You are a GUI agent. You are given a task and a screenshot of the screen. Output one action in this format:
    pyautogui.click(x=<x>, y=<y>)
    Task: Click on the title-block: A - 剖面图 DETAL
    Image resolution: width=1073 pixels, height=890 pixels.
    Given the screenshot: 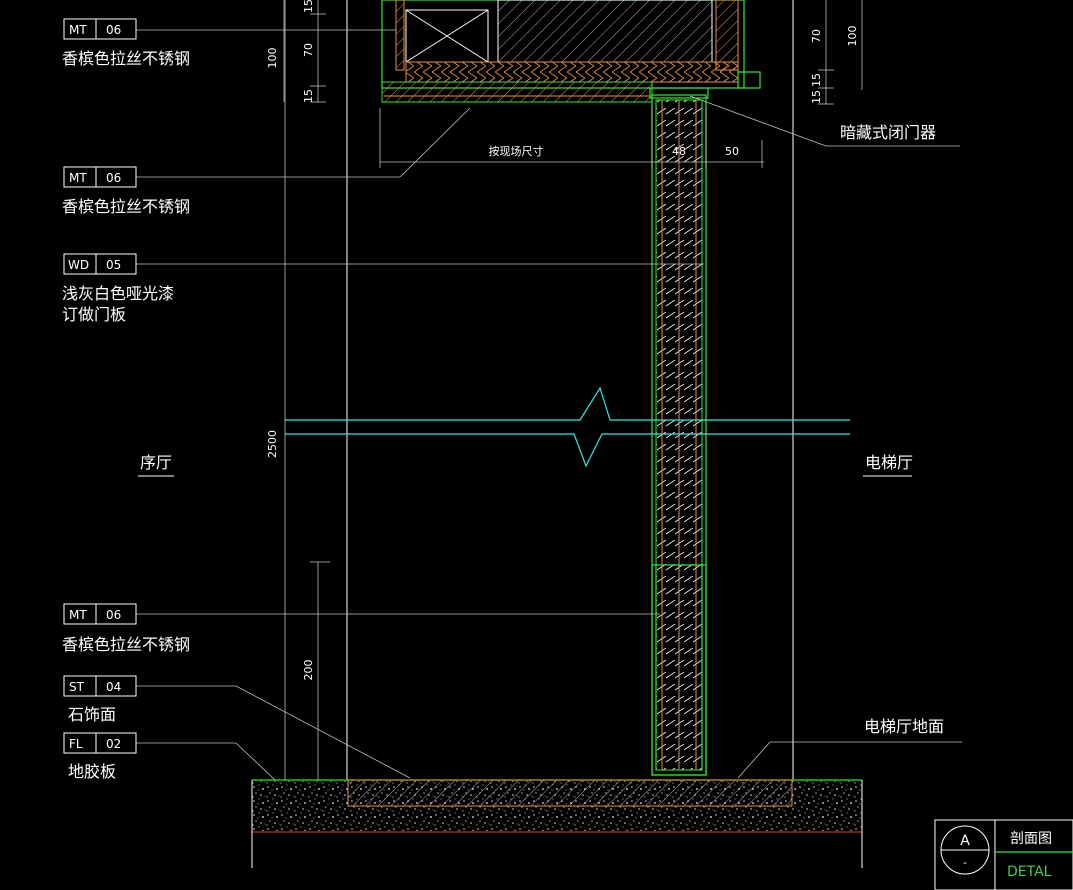 What is the action you would take?
    pyautogui.click(x=1003, y=854)
    